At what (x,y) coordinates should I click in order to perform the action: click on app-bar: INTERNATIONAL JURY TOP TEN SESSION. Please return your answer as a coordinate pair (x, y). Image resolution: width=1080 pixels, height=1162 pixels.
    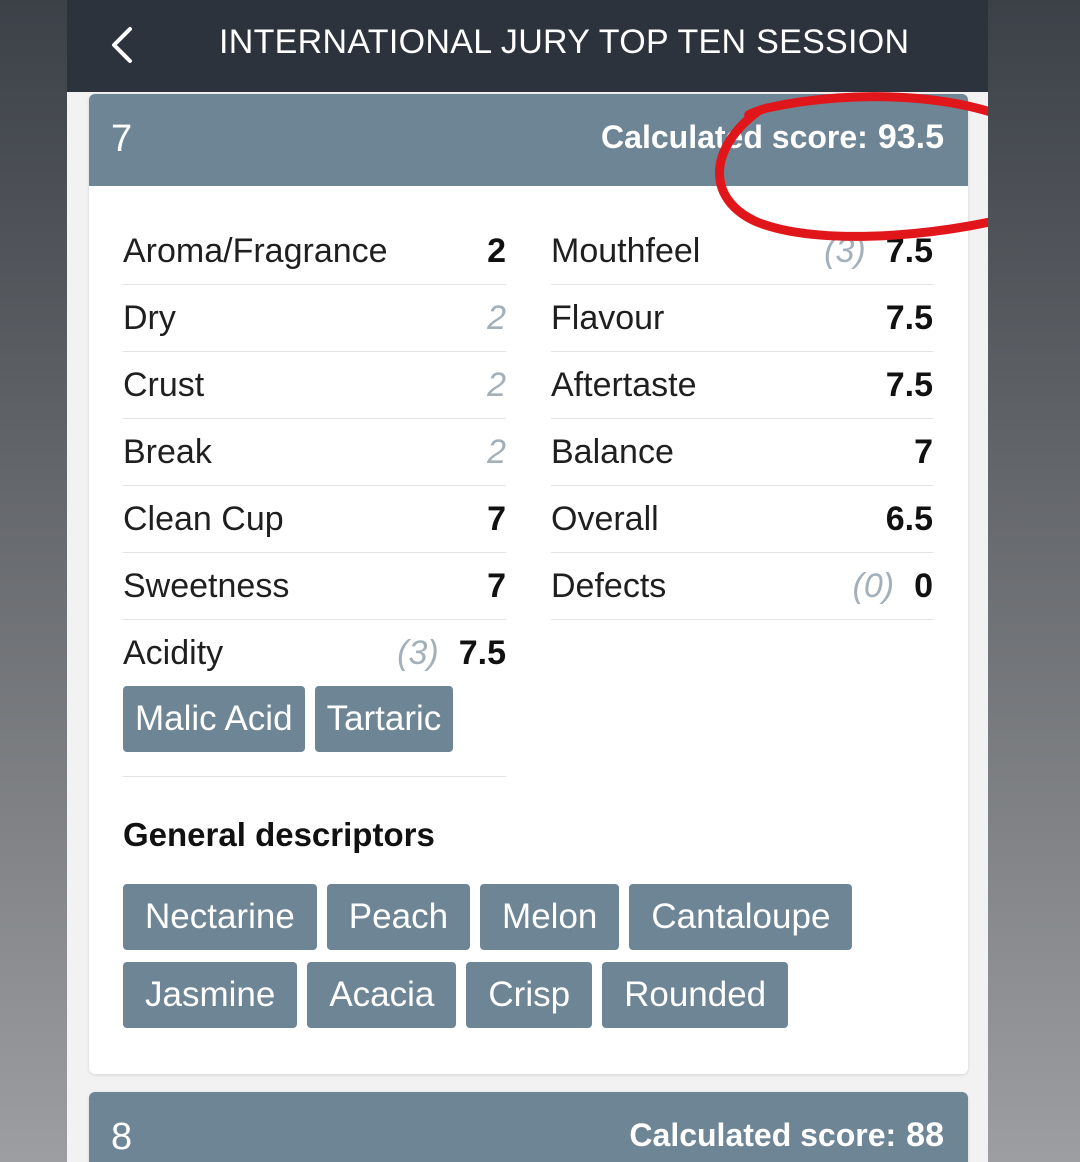
    Looking at the image, I should click on (527, 46).